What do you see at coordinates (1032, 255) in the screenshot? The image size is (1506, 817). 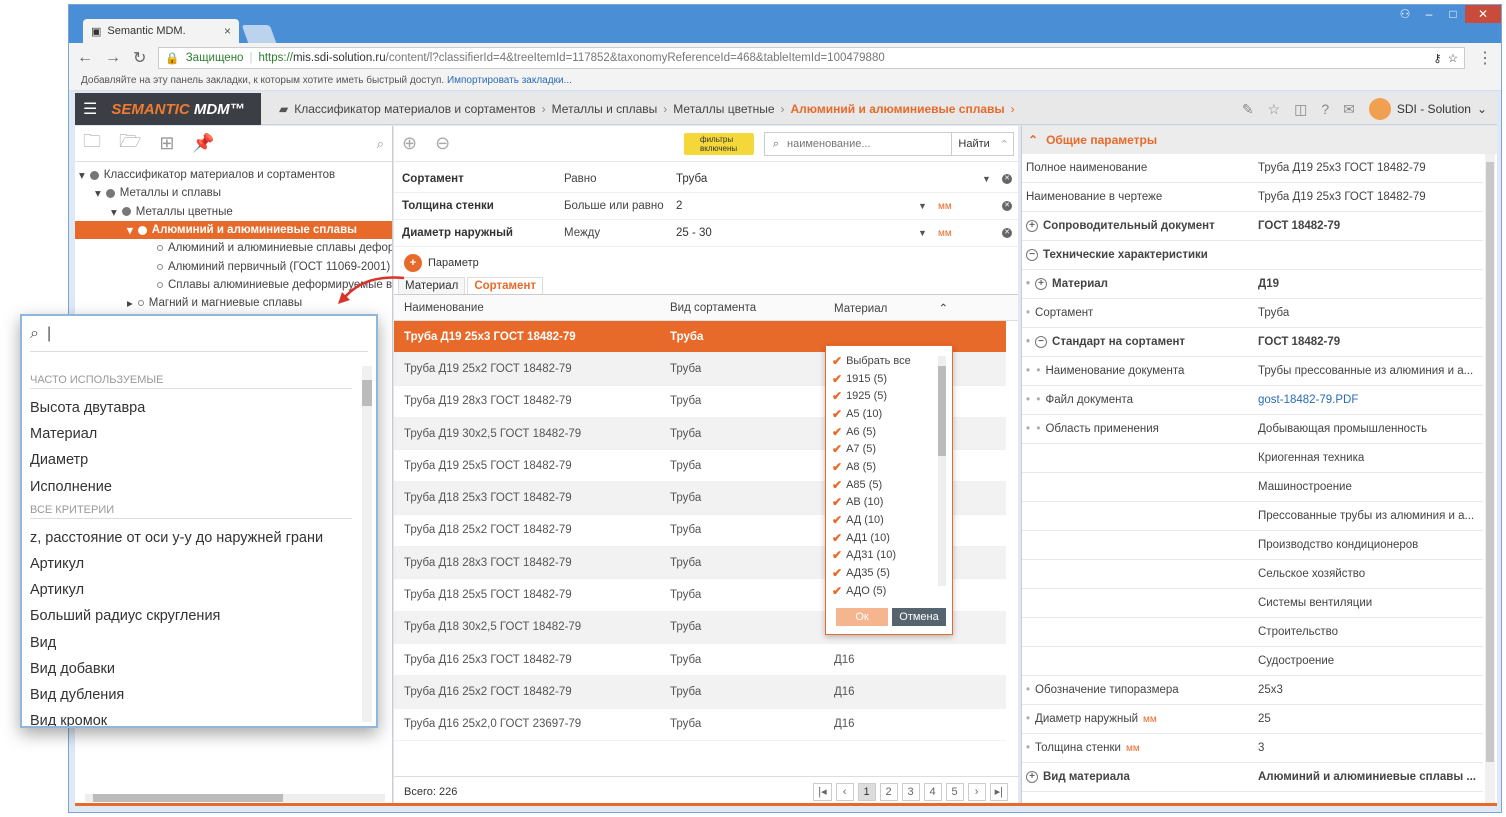 I see `collapse-minus-icon: −` at bounding box center [1032, 255].